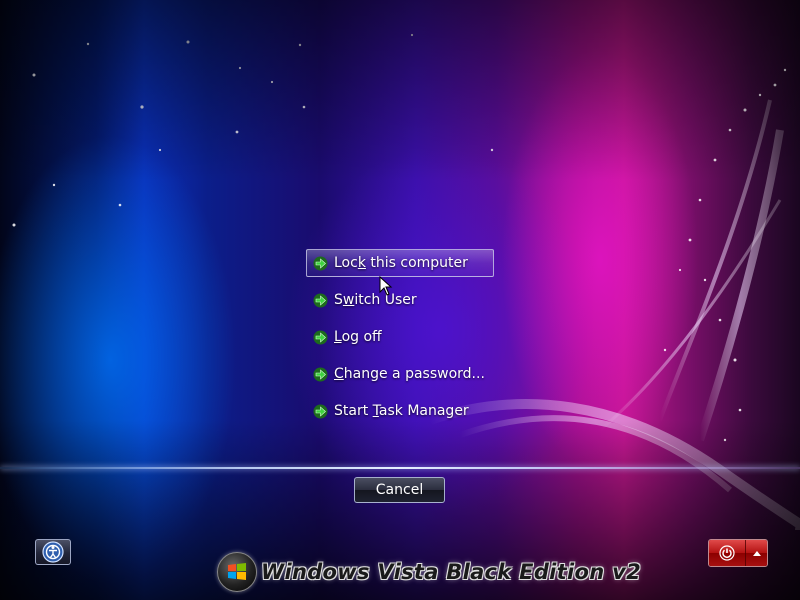 This screenshot has height=600, width=800. I want to click on shutdown-options-button, so click(756, 553).